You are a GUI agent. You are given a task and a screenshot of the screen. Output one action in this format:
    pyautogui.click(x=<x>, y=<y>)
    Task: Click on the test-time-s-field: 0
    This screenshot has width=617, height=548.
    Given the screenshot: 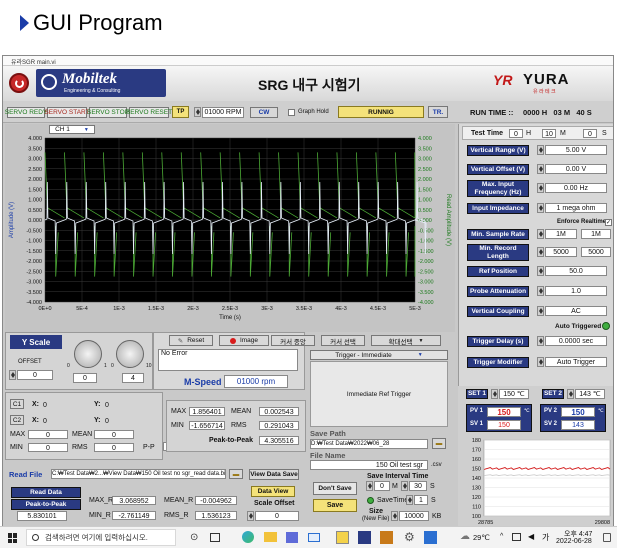 What is the action you would take?
    pyautogui.click(x=590, y=133)
    